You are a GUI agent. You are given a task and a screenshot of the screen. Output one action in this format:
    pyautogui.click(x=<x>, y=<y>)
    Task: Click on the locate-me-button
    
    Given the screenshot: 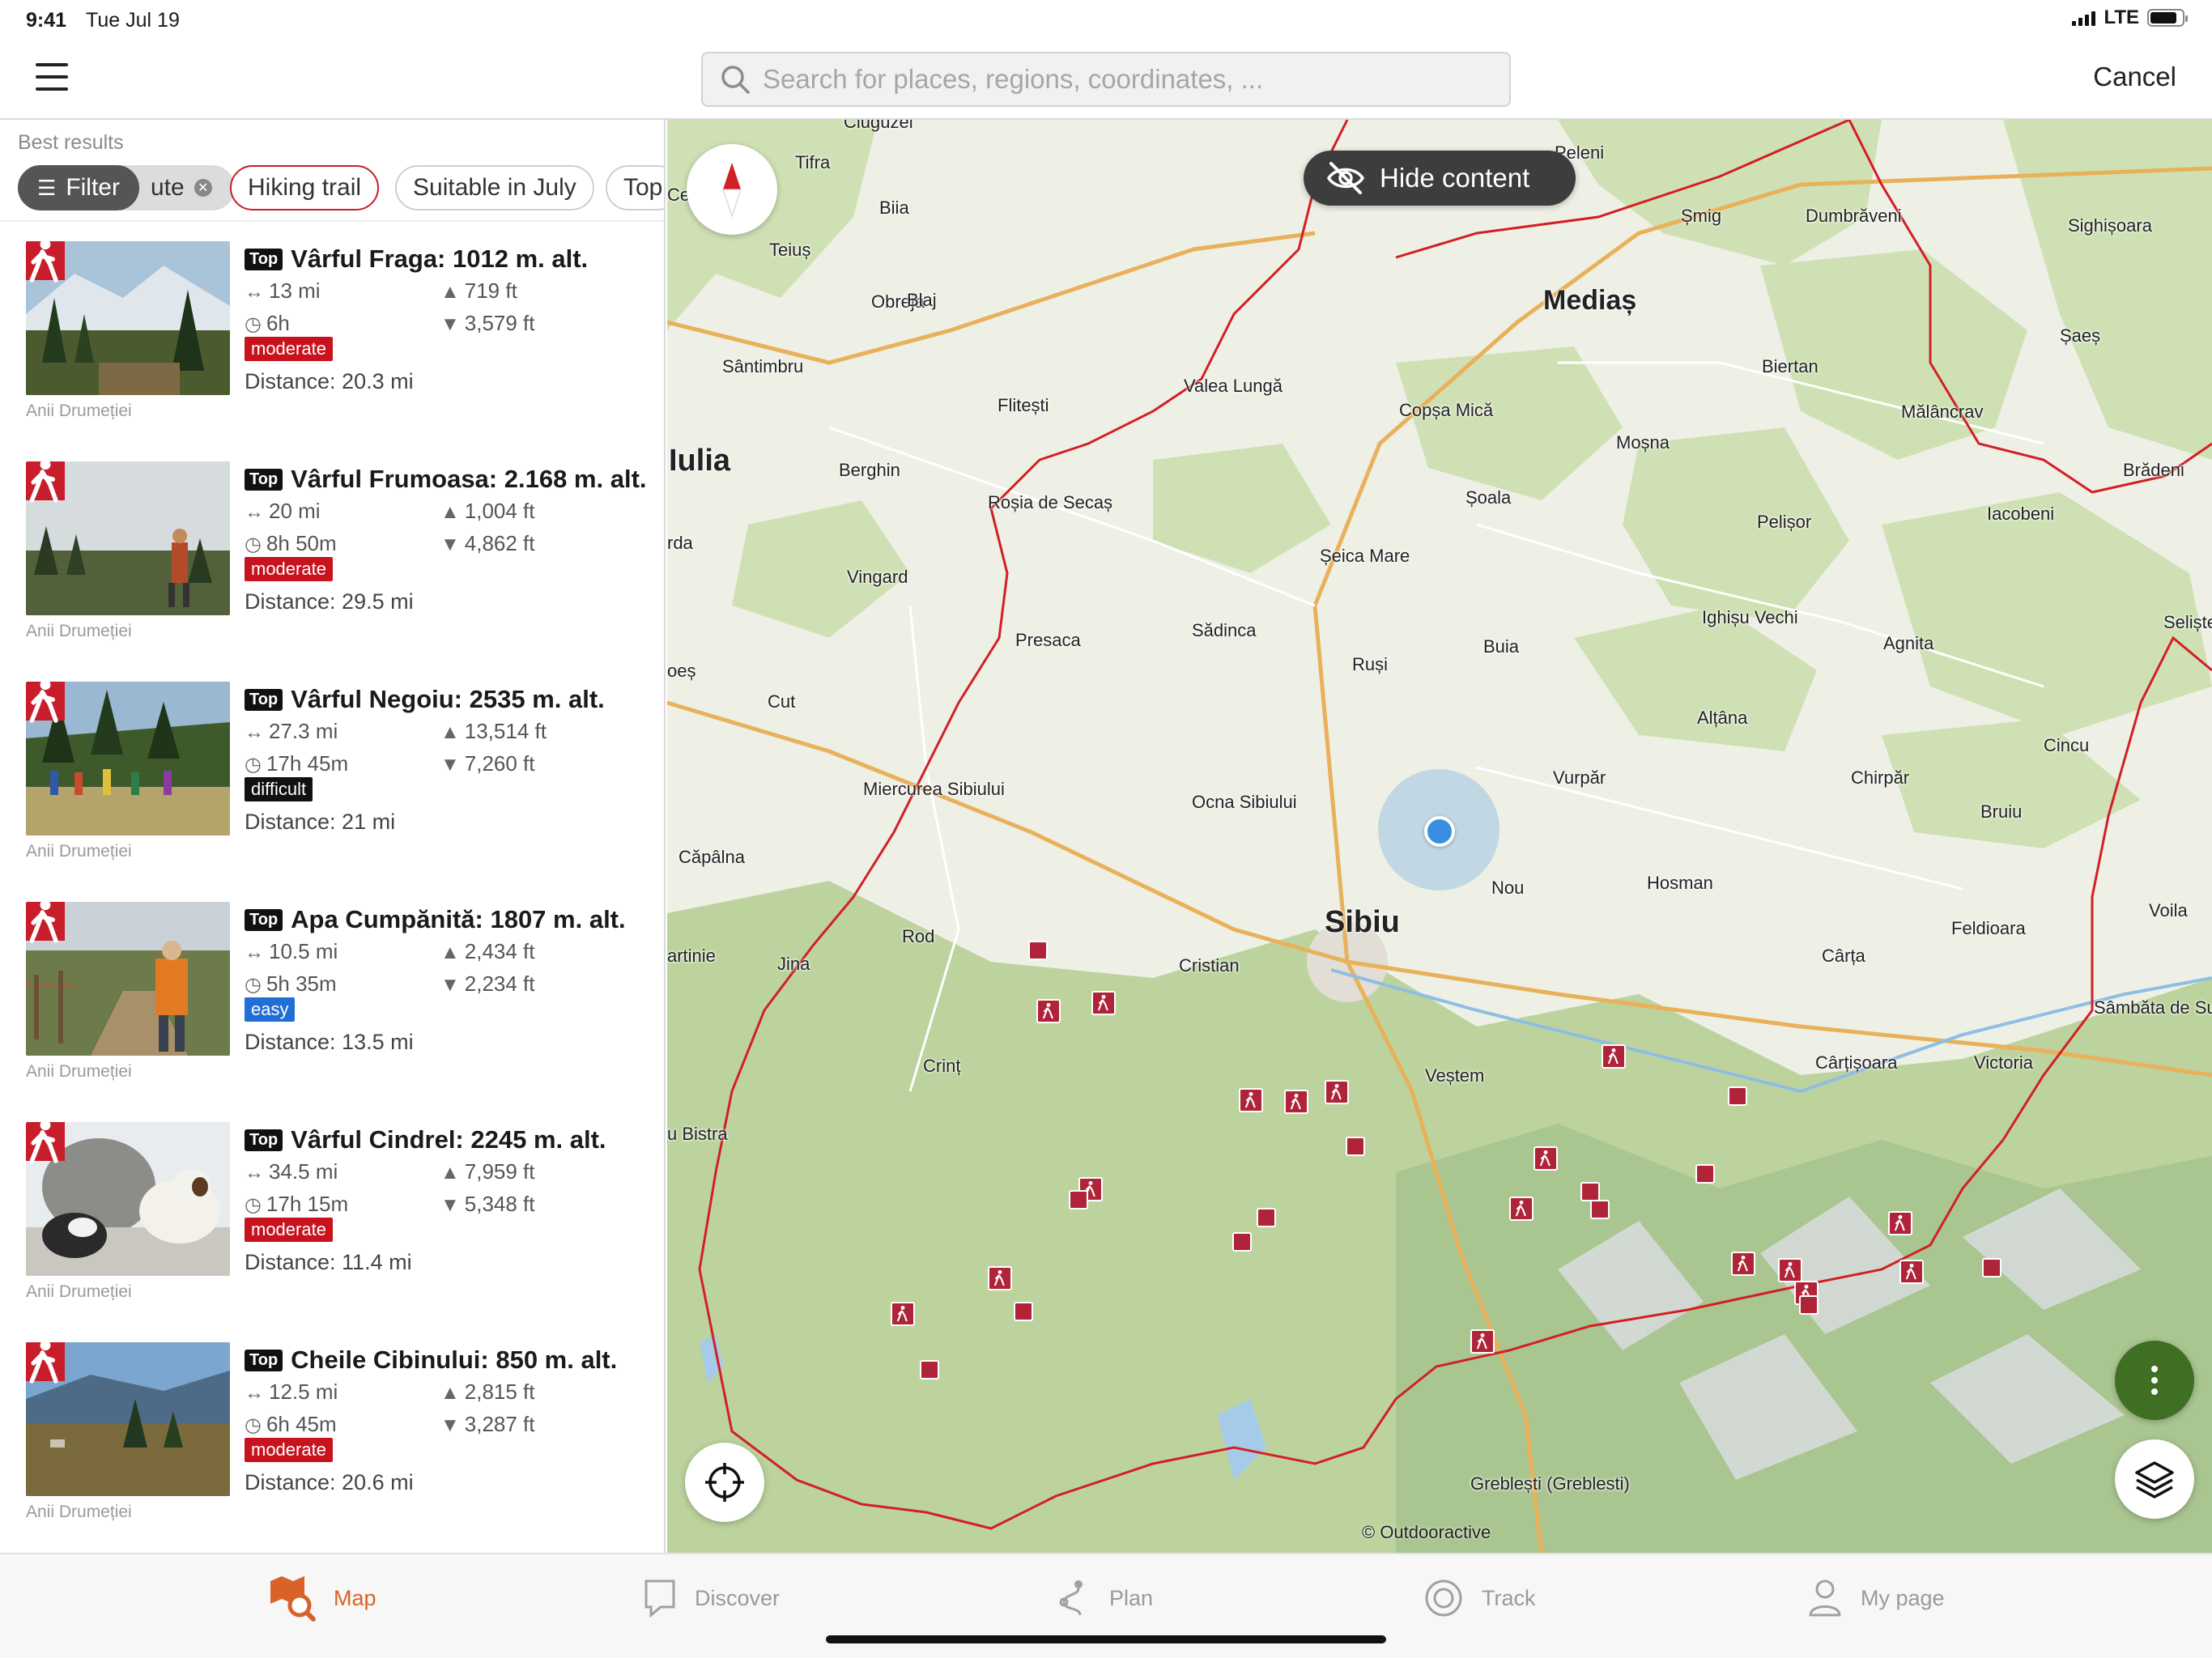 What is the action you would take?
    pyautogui.click(x=724, y=1482)
    